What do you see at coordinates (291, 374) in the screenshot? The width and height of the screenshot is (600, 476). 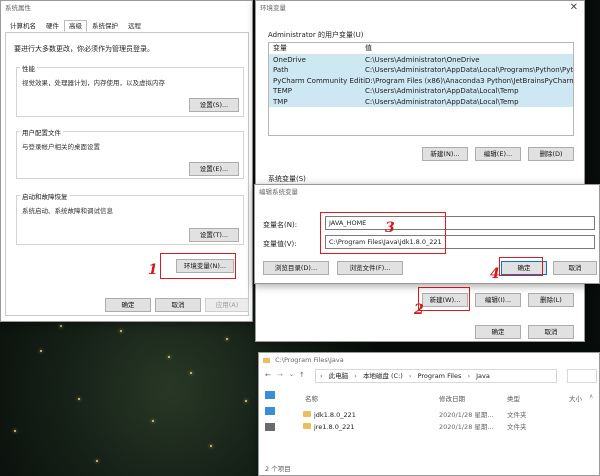 I see `recent-chevron-icon: ⌄` at bounding box center [291, 374].